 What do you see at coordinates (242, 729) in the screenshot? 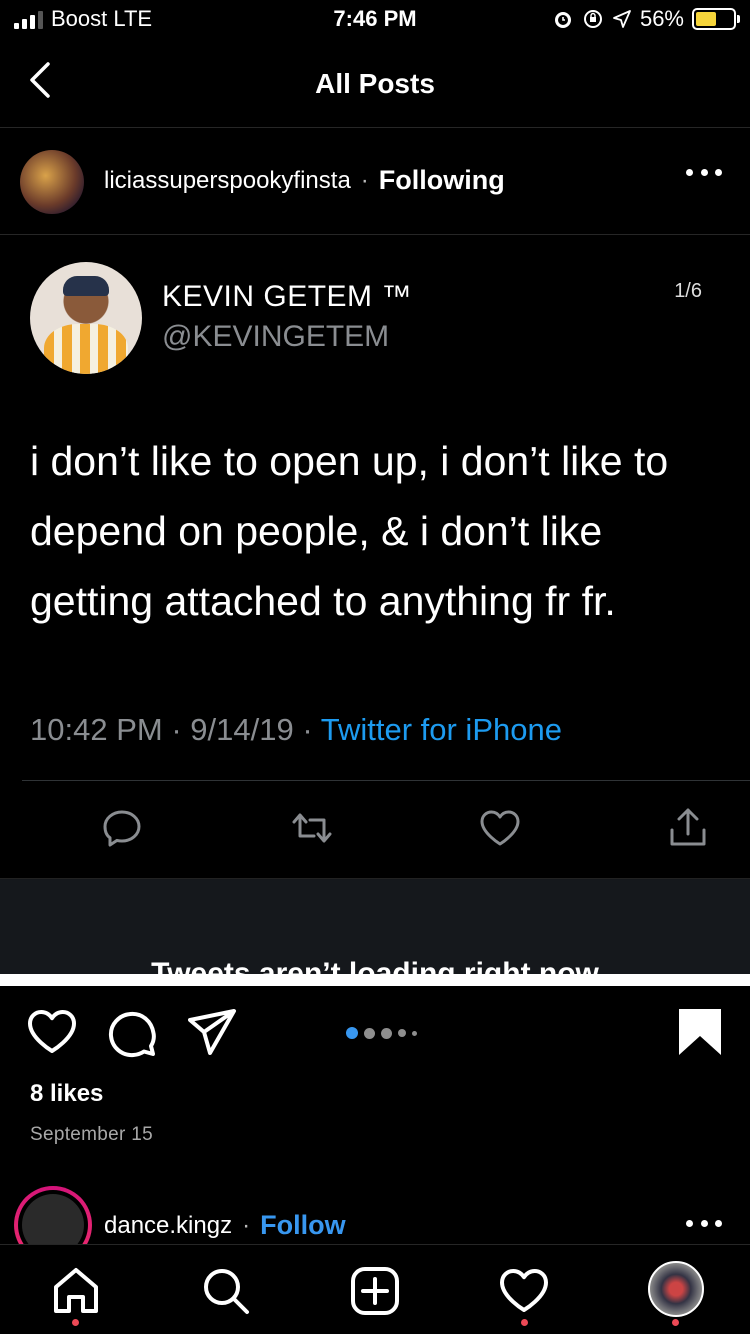
I see `tweet-date: 9/14/19` at bounding box center [242, 729].